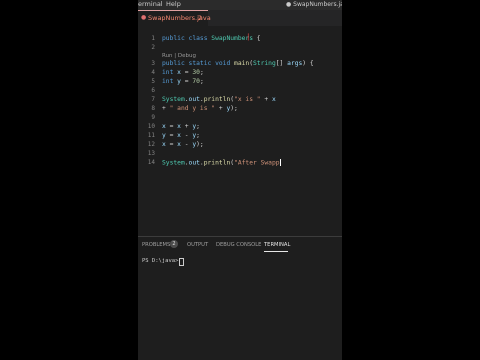  I want to click on text-cursor, so click(280, 162).